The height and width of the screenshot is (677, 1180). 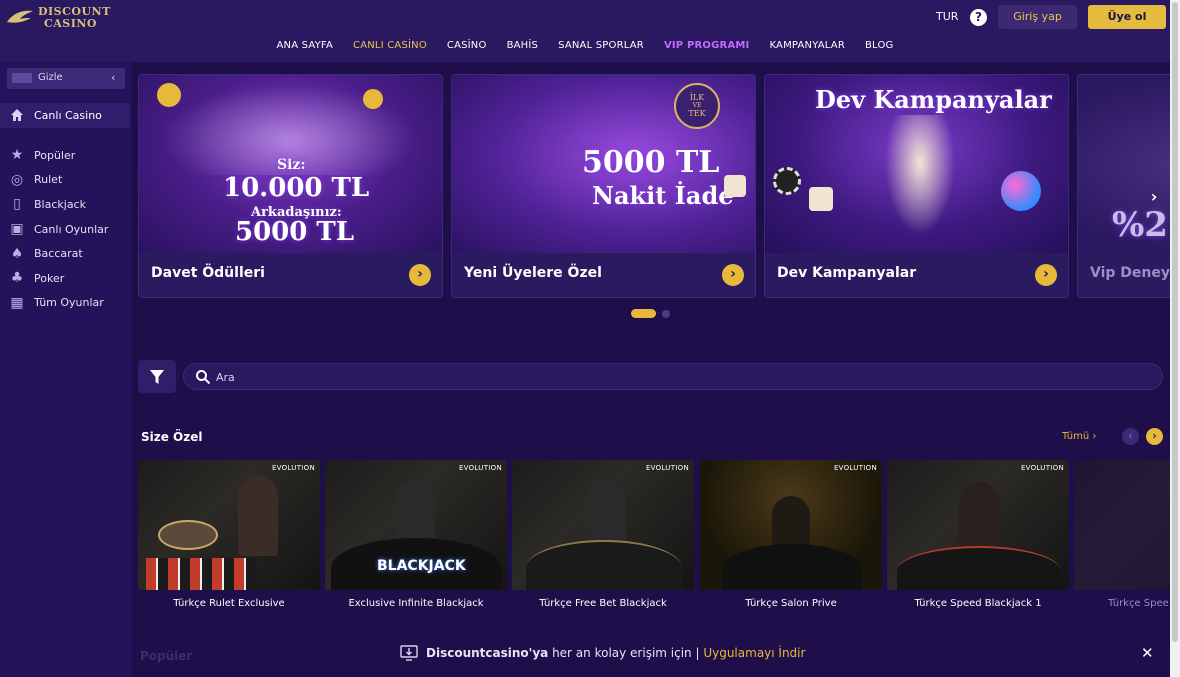 What do you see at coordinates (66, 180) in the screenshot?
I see `sidebar-item-roulette: ◎ Rulet` at bounding box center [66, 180].